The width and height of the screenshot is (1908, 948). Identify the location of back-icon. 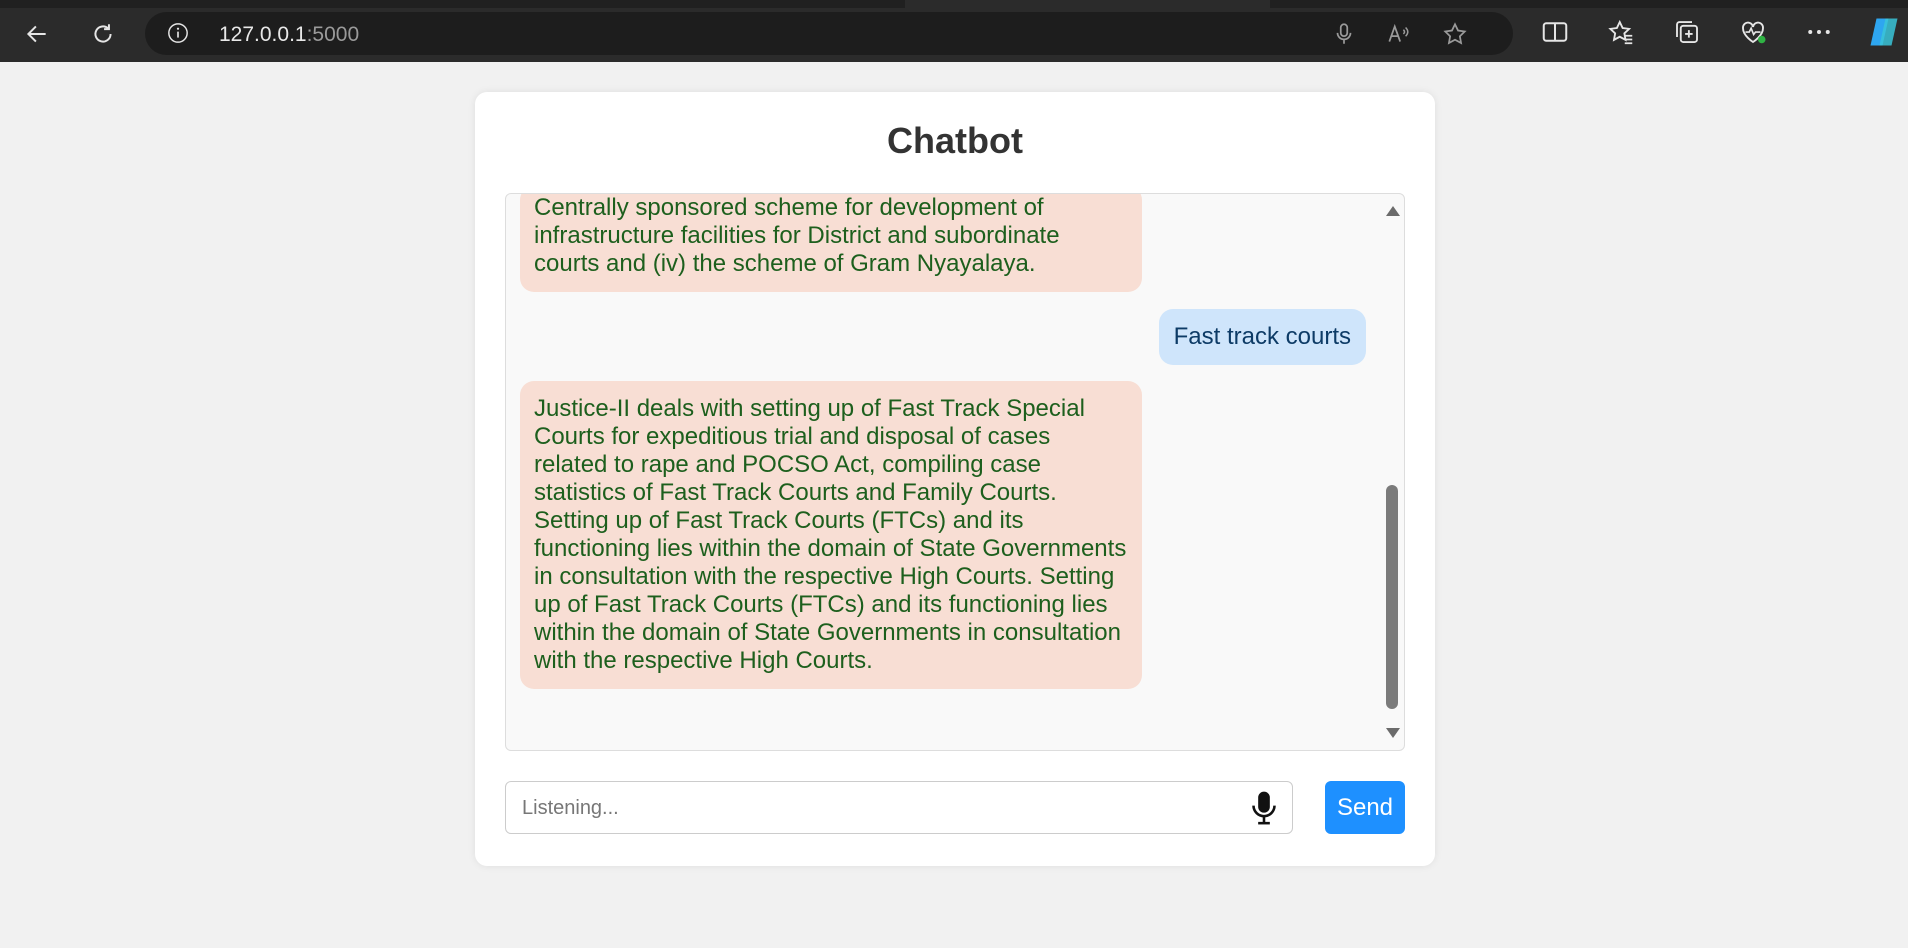
(37, 34).